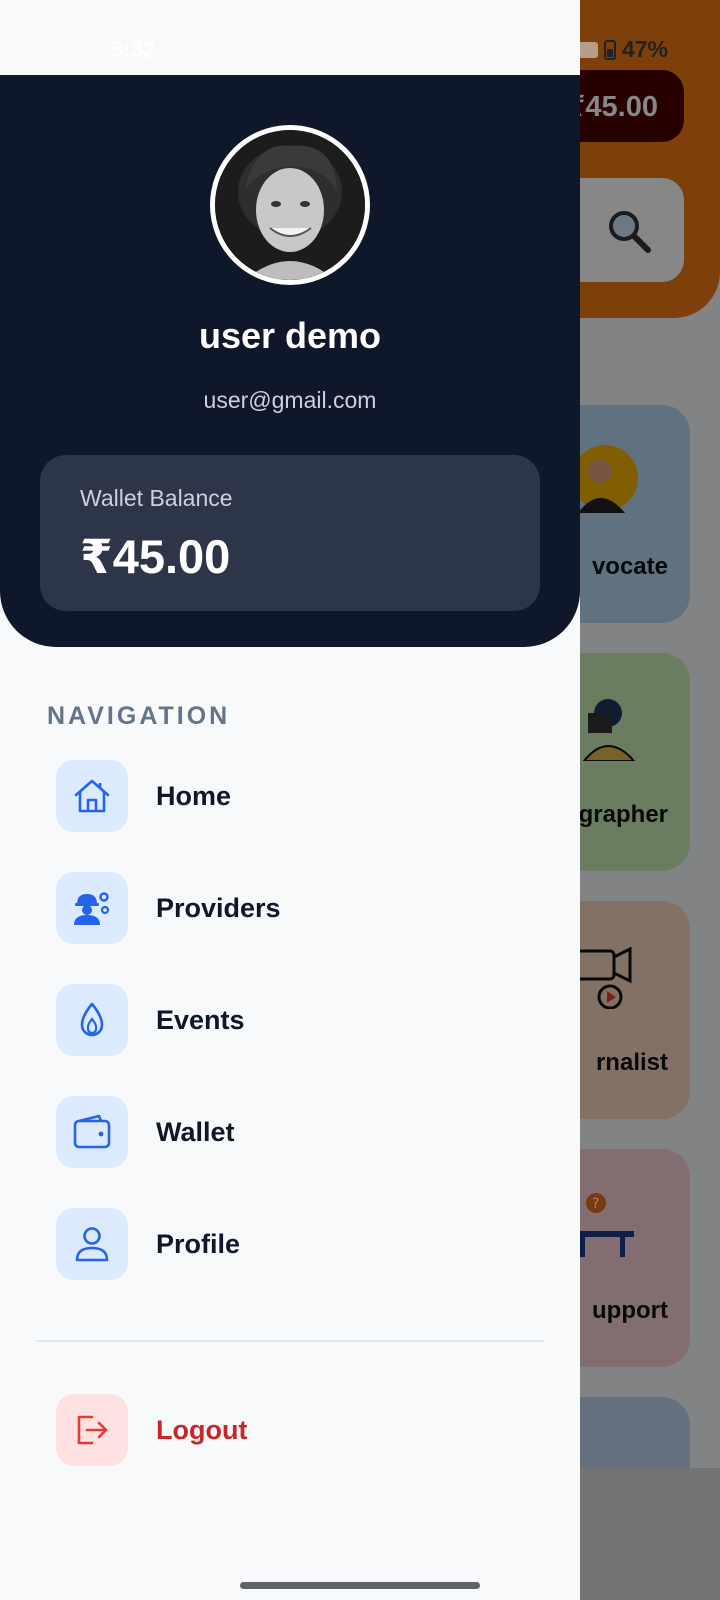 This screenshot has height=1600, width=720. I want to click on wallet-balance-amount: ₹45.00, so click(155, 556).